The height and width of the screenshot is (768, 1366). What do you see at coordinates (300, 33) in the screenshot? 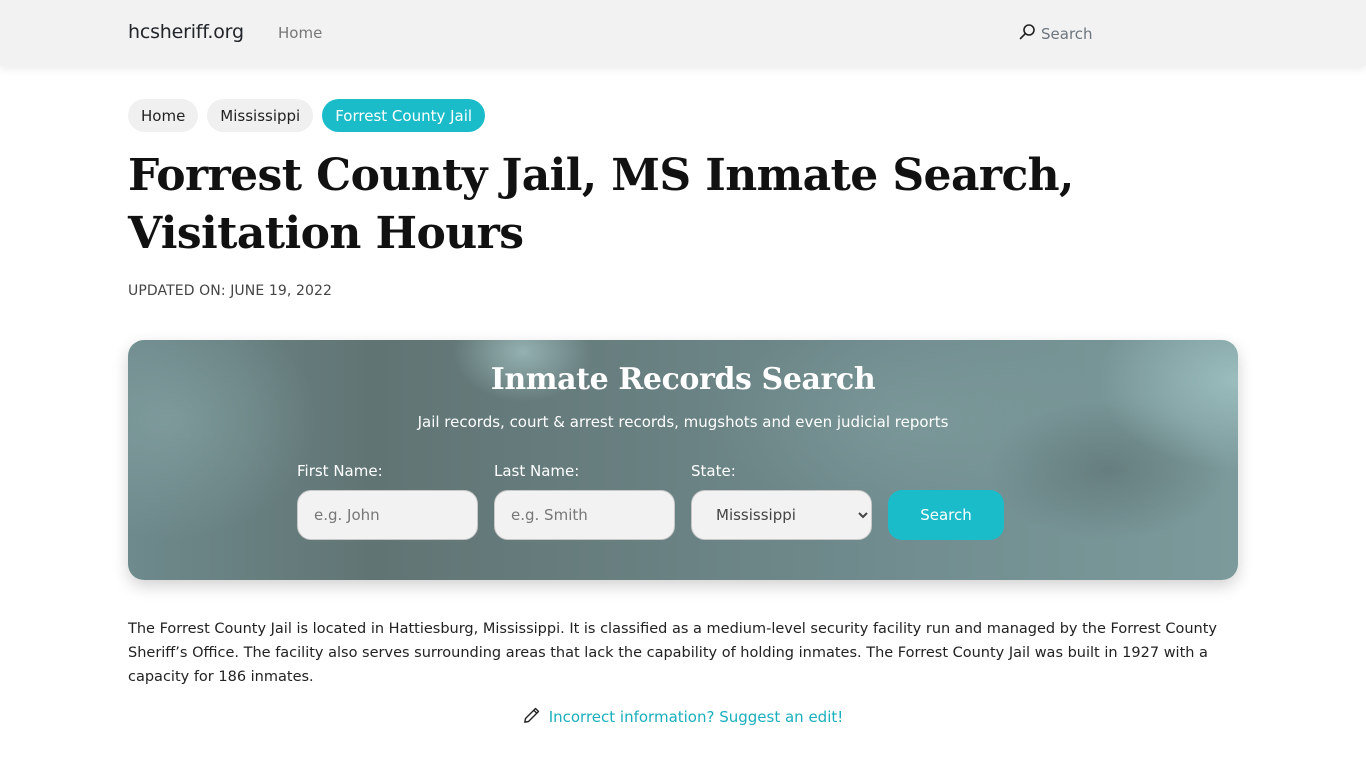
I see `nav-home-link: Home` at bounding box center [300, 33].